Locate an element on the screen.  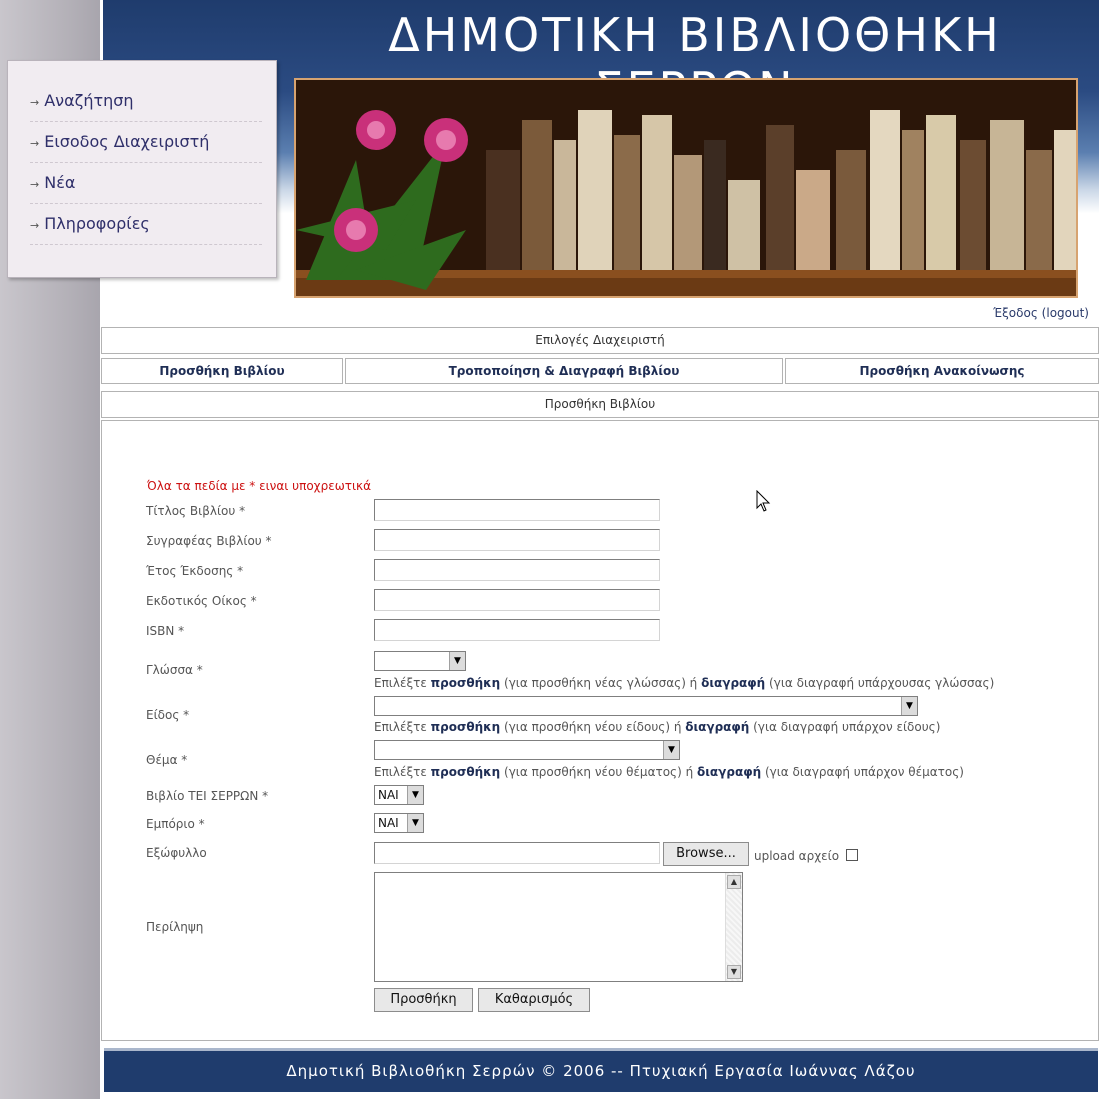
submit-button: Προσθήκη is located at coordinates (423, 1000).